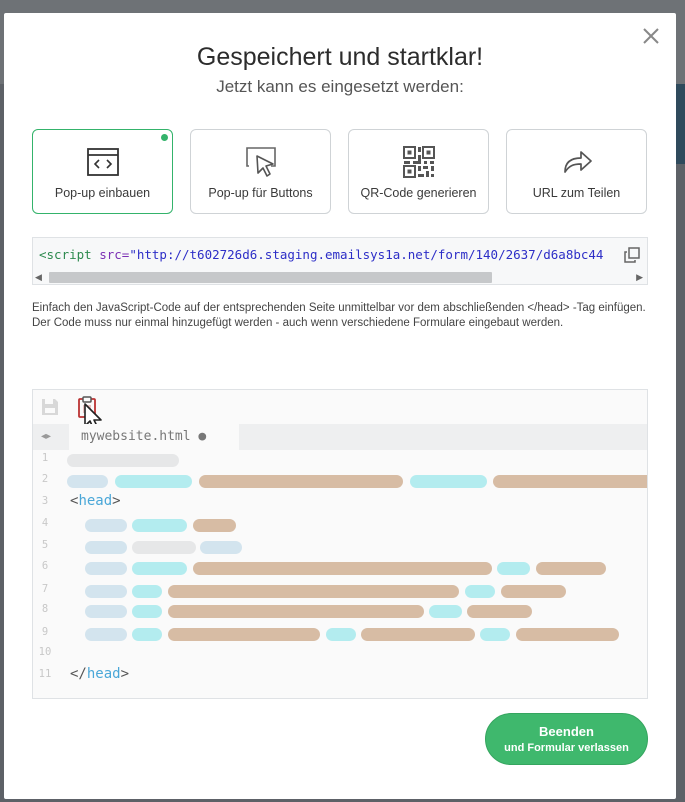 The image size is (685, 802). I want to click on browser-code-icon, so click(102, 162).